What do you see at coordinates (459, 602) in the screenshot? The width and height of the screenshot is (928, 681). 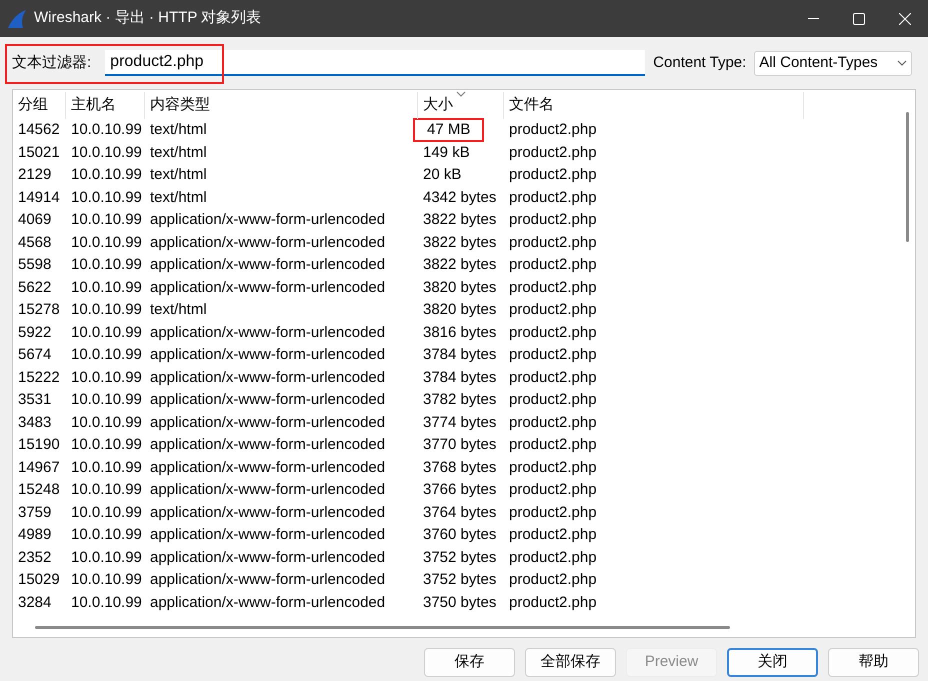 I see `table-cell: 3750 bytes` at bounding box center [459, 602].